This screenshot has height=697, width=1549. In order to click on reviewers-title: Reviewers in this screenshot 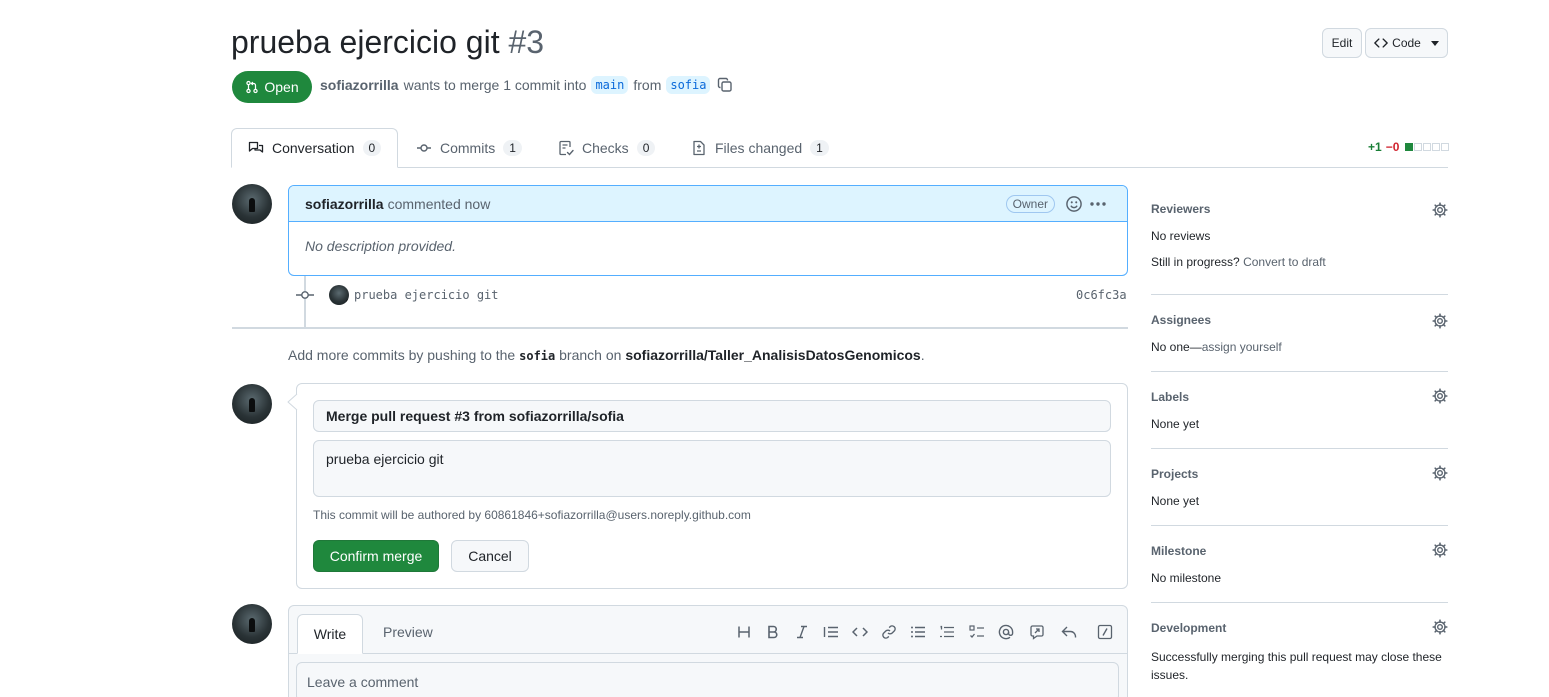, I will do `click(1299, 209)`.